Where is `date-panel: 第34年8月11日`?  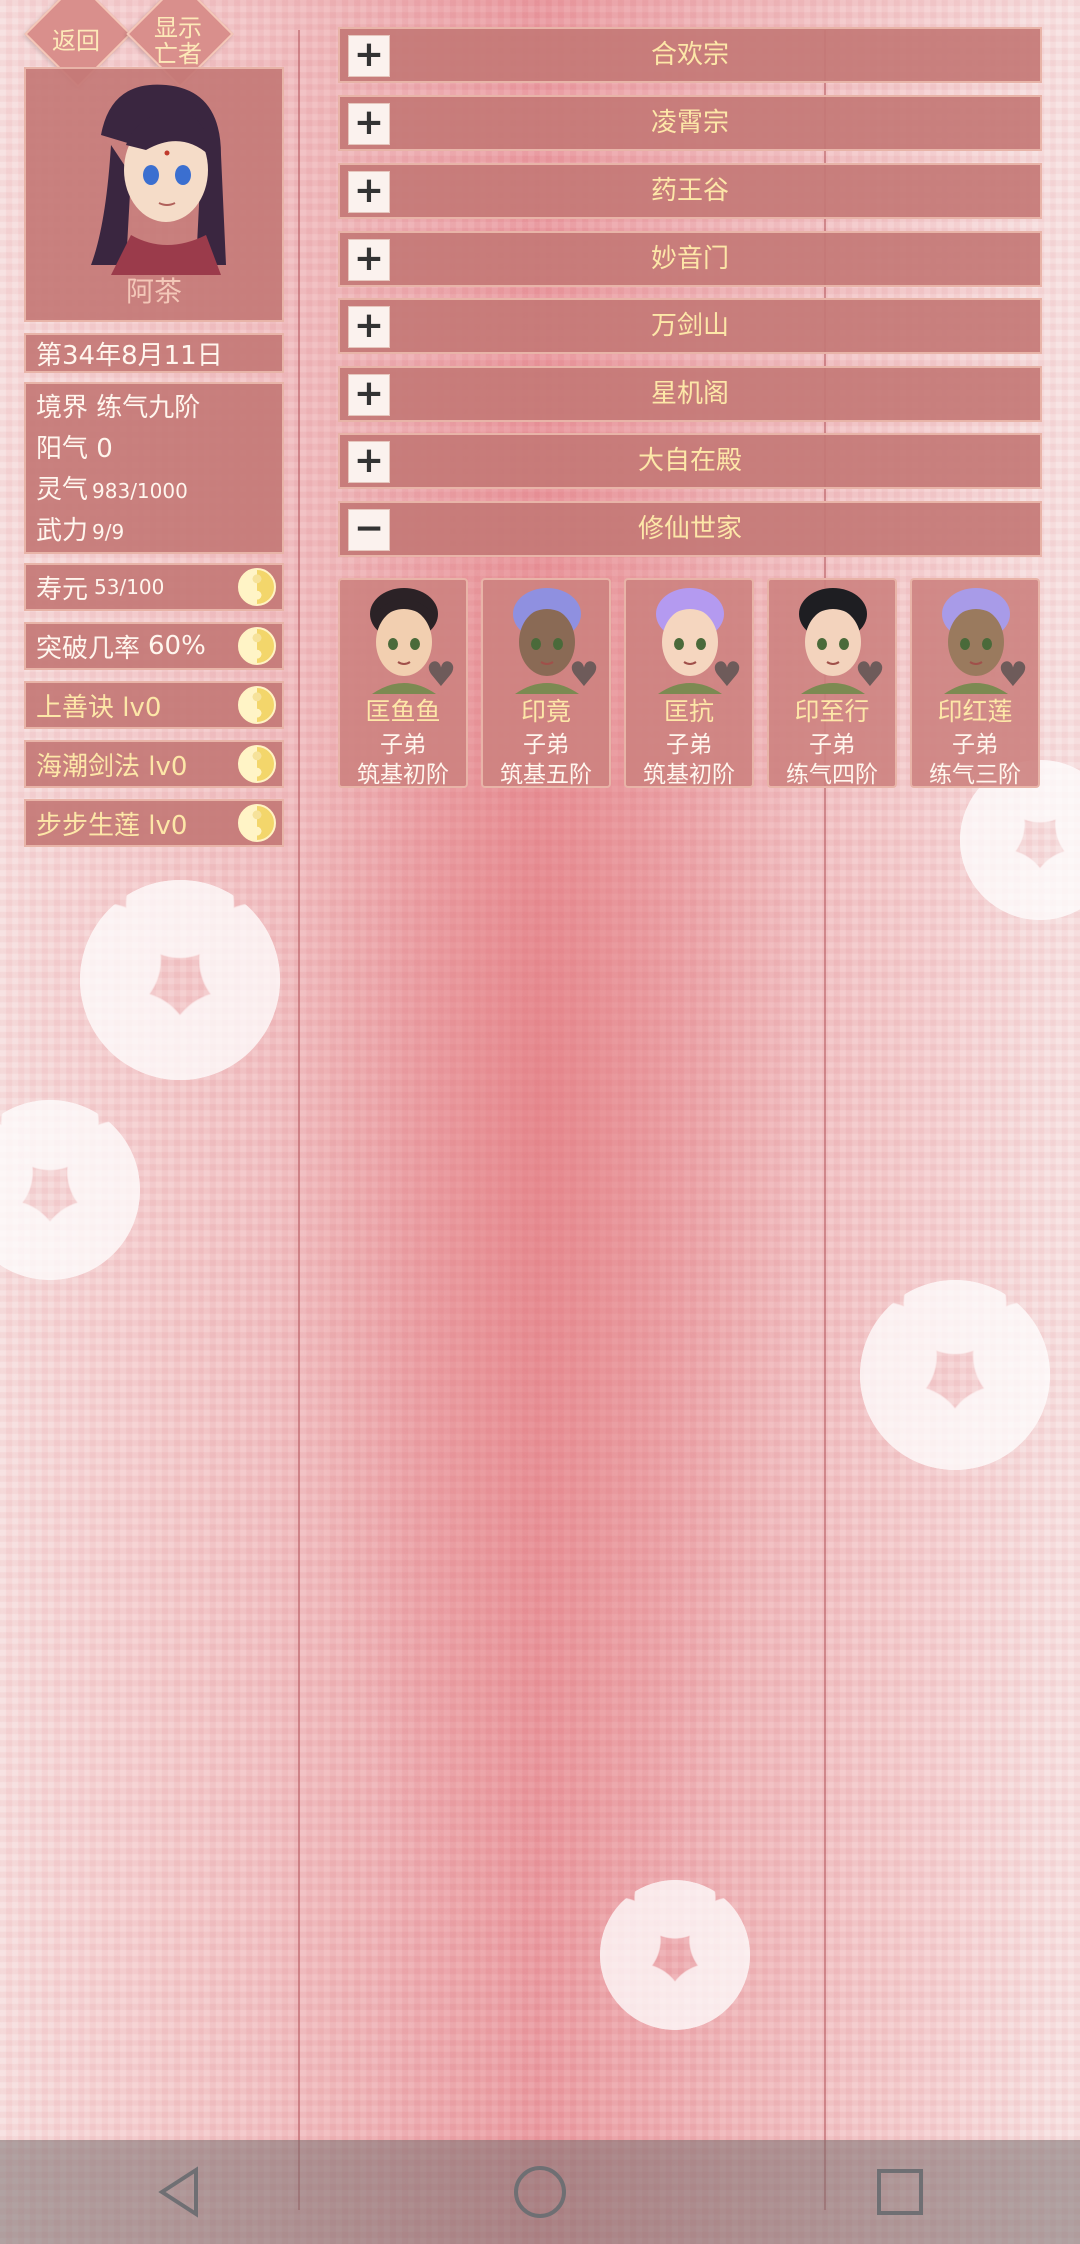
date-panel: 第34年8月11日 is located at coordinates (154, 353).